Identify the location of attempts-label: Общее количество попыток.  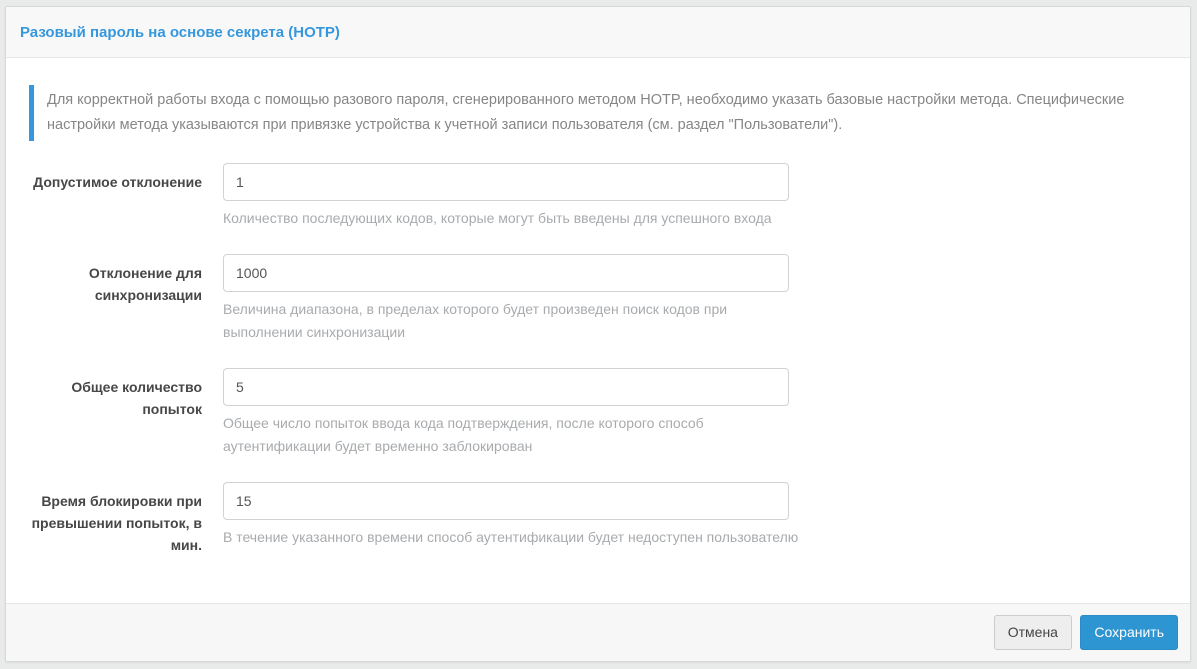
(136, 398).